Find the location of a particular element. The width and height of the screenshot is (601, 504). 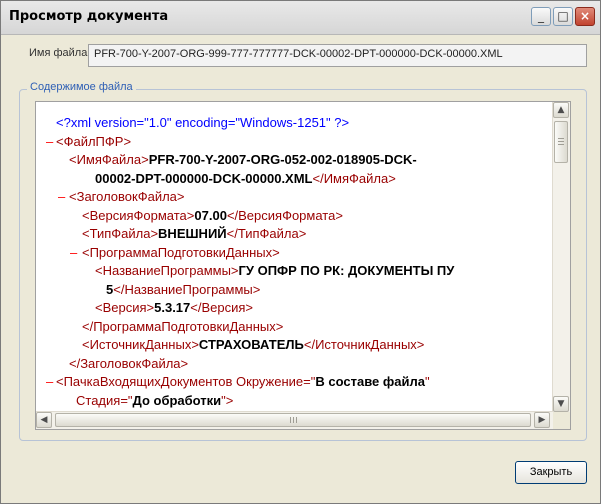

xml-line: <Версия>5.3.17</Версия> is located at coordinates (174, 307).